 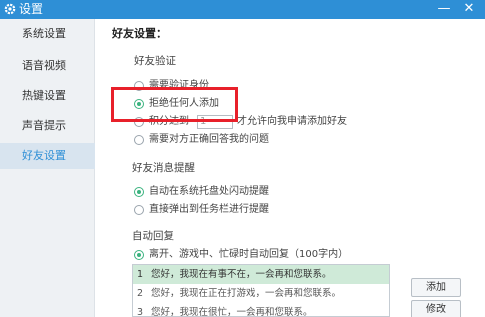 I want to click on window-title: 设置, so click(x=31, y=9).